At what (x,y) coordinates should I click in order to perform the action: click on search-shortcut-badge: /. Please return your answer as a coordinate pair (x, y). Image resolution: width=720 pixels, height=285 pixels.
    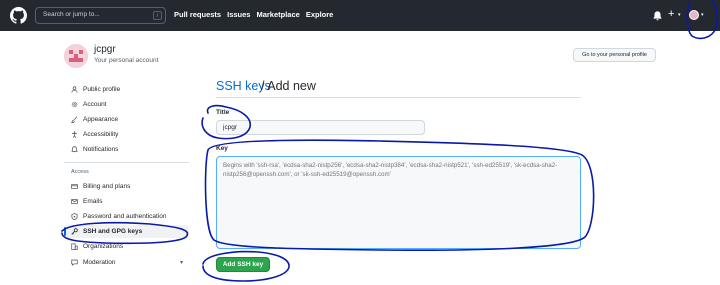
    Looking at the image, I should click on (157, 15).